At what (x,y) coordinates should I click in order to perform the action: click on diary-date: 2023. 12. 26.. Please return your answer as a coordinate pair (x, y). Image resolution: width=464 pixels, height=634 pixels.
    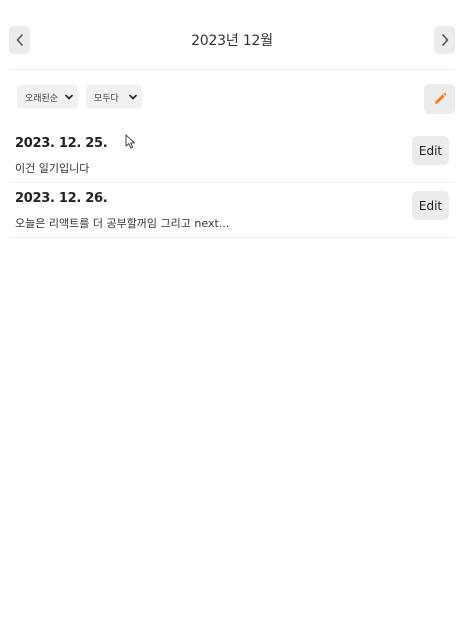
    Looking at the image, I should click on (61, 198).